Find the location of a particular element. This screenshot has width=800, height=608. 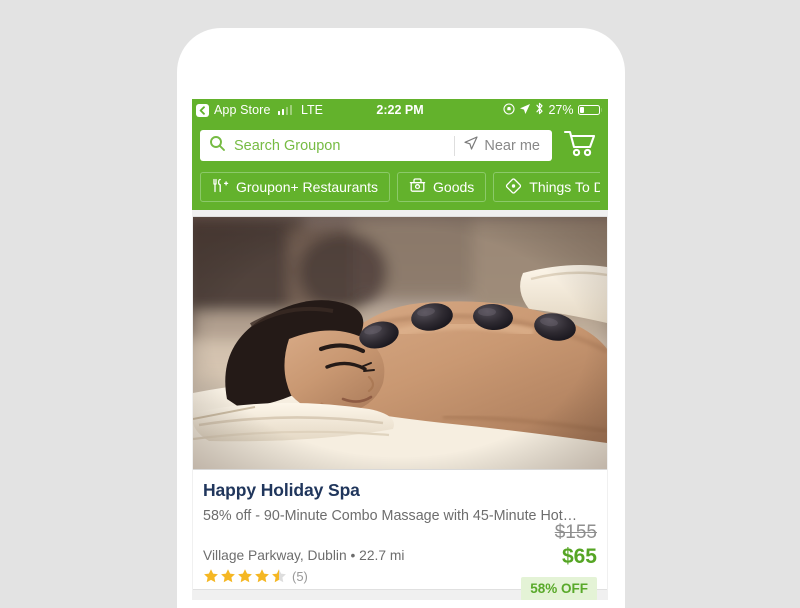

shopping-cart-icon is located at coordinates (580, 145).